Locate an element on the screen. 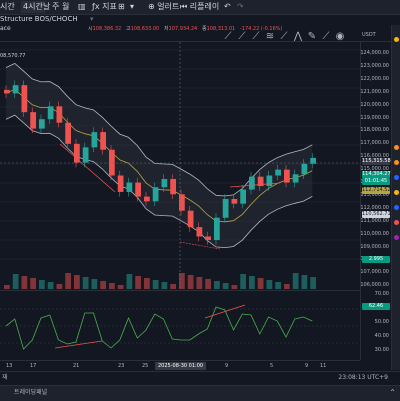  osc-value-badge: 62.46 is located at coordinates (376, 306).